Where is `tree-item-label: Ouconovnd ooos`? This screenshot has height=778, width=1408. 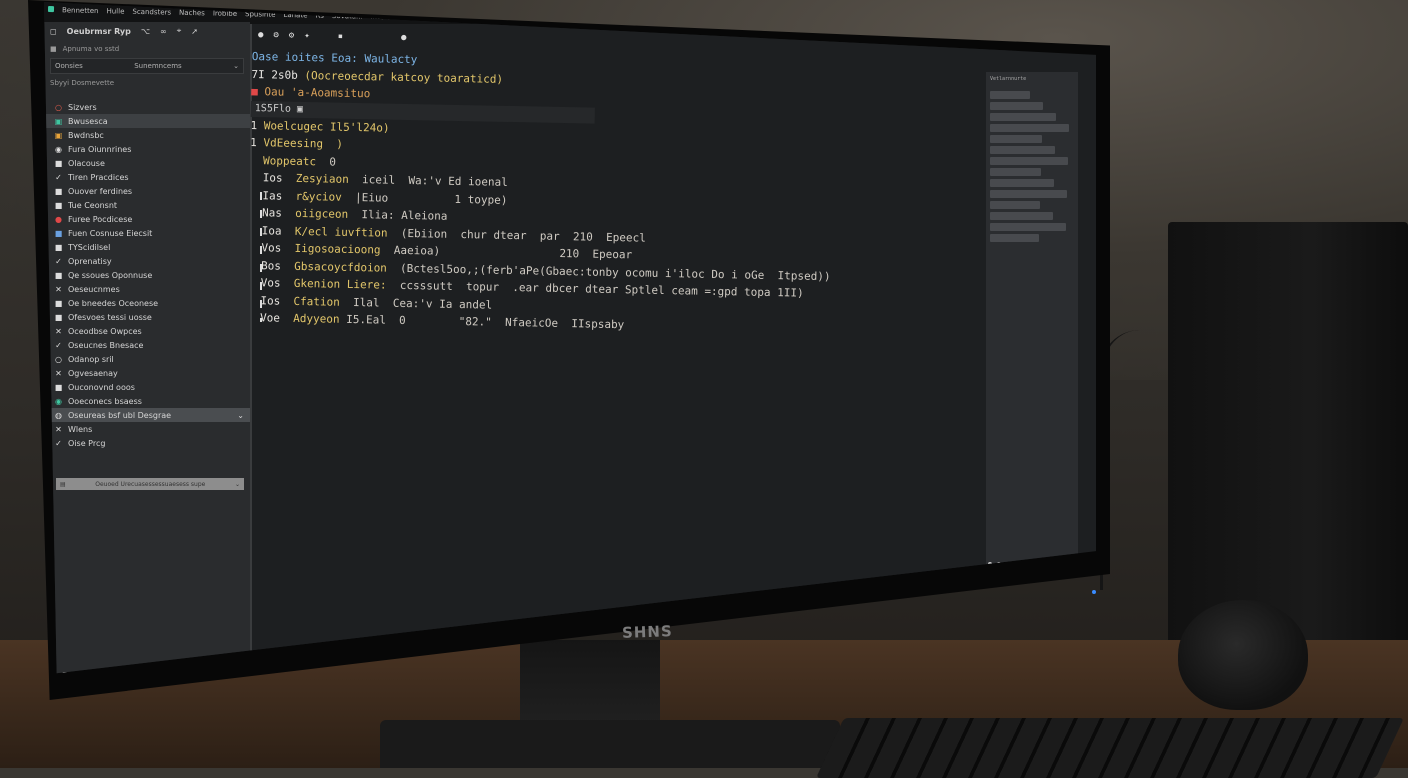 tree-item-label: Ouconovnd ooos is located at coordinates (101, 387).